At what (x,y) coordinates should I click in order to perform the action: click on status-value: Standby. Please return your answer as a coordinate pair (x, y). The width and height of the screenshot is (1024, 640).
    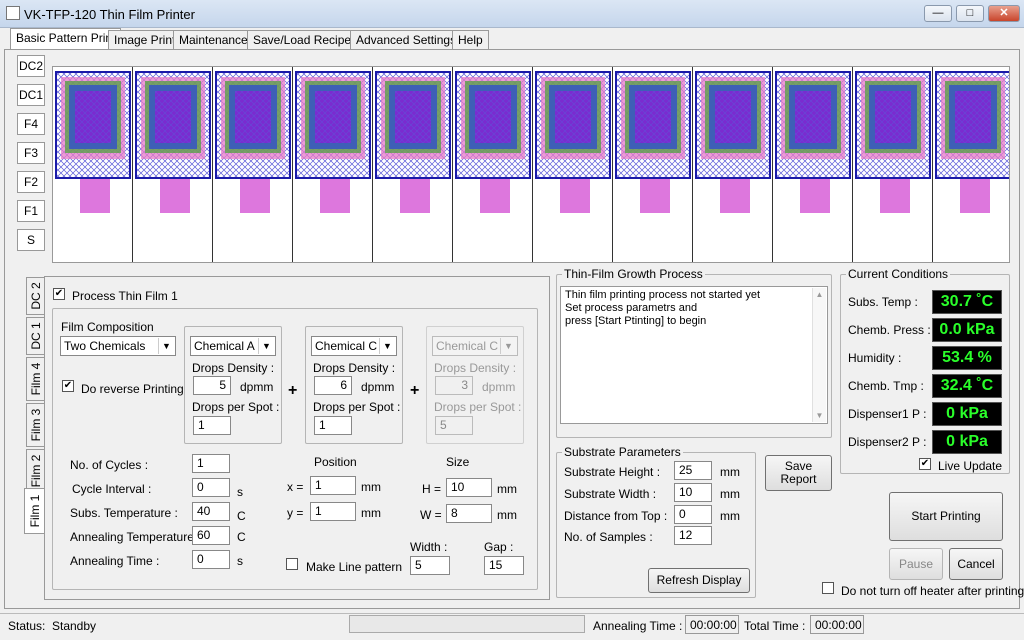
    Looking at the image, I should click on (74, 626).